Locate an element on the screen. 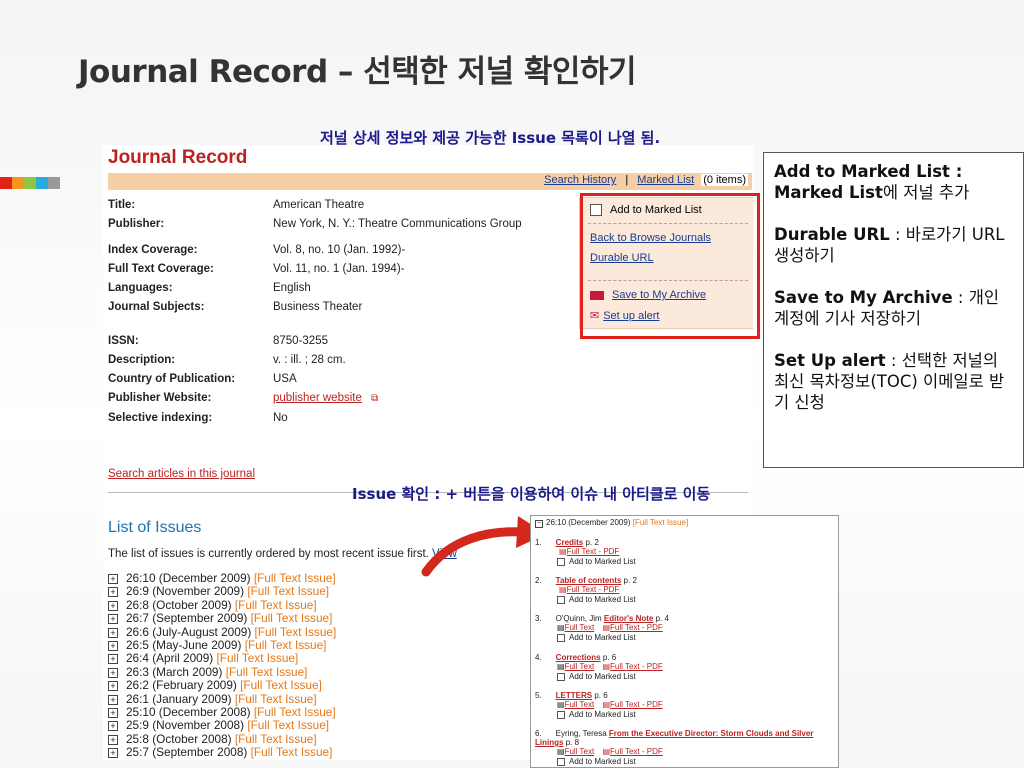 This screenshot has height=768, width=1024. field-label: Publisher Website: is located at coordinates (160, 398).